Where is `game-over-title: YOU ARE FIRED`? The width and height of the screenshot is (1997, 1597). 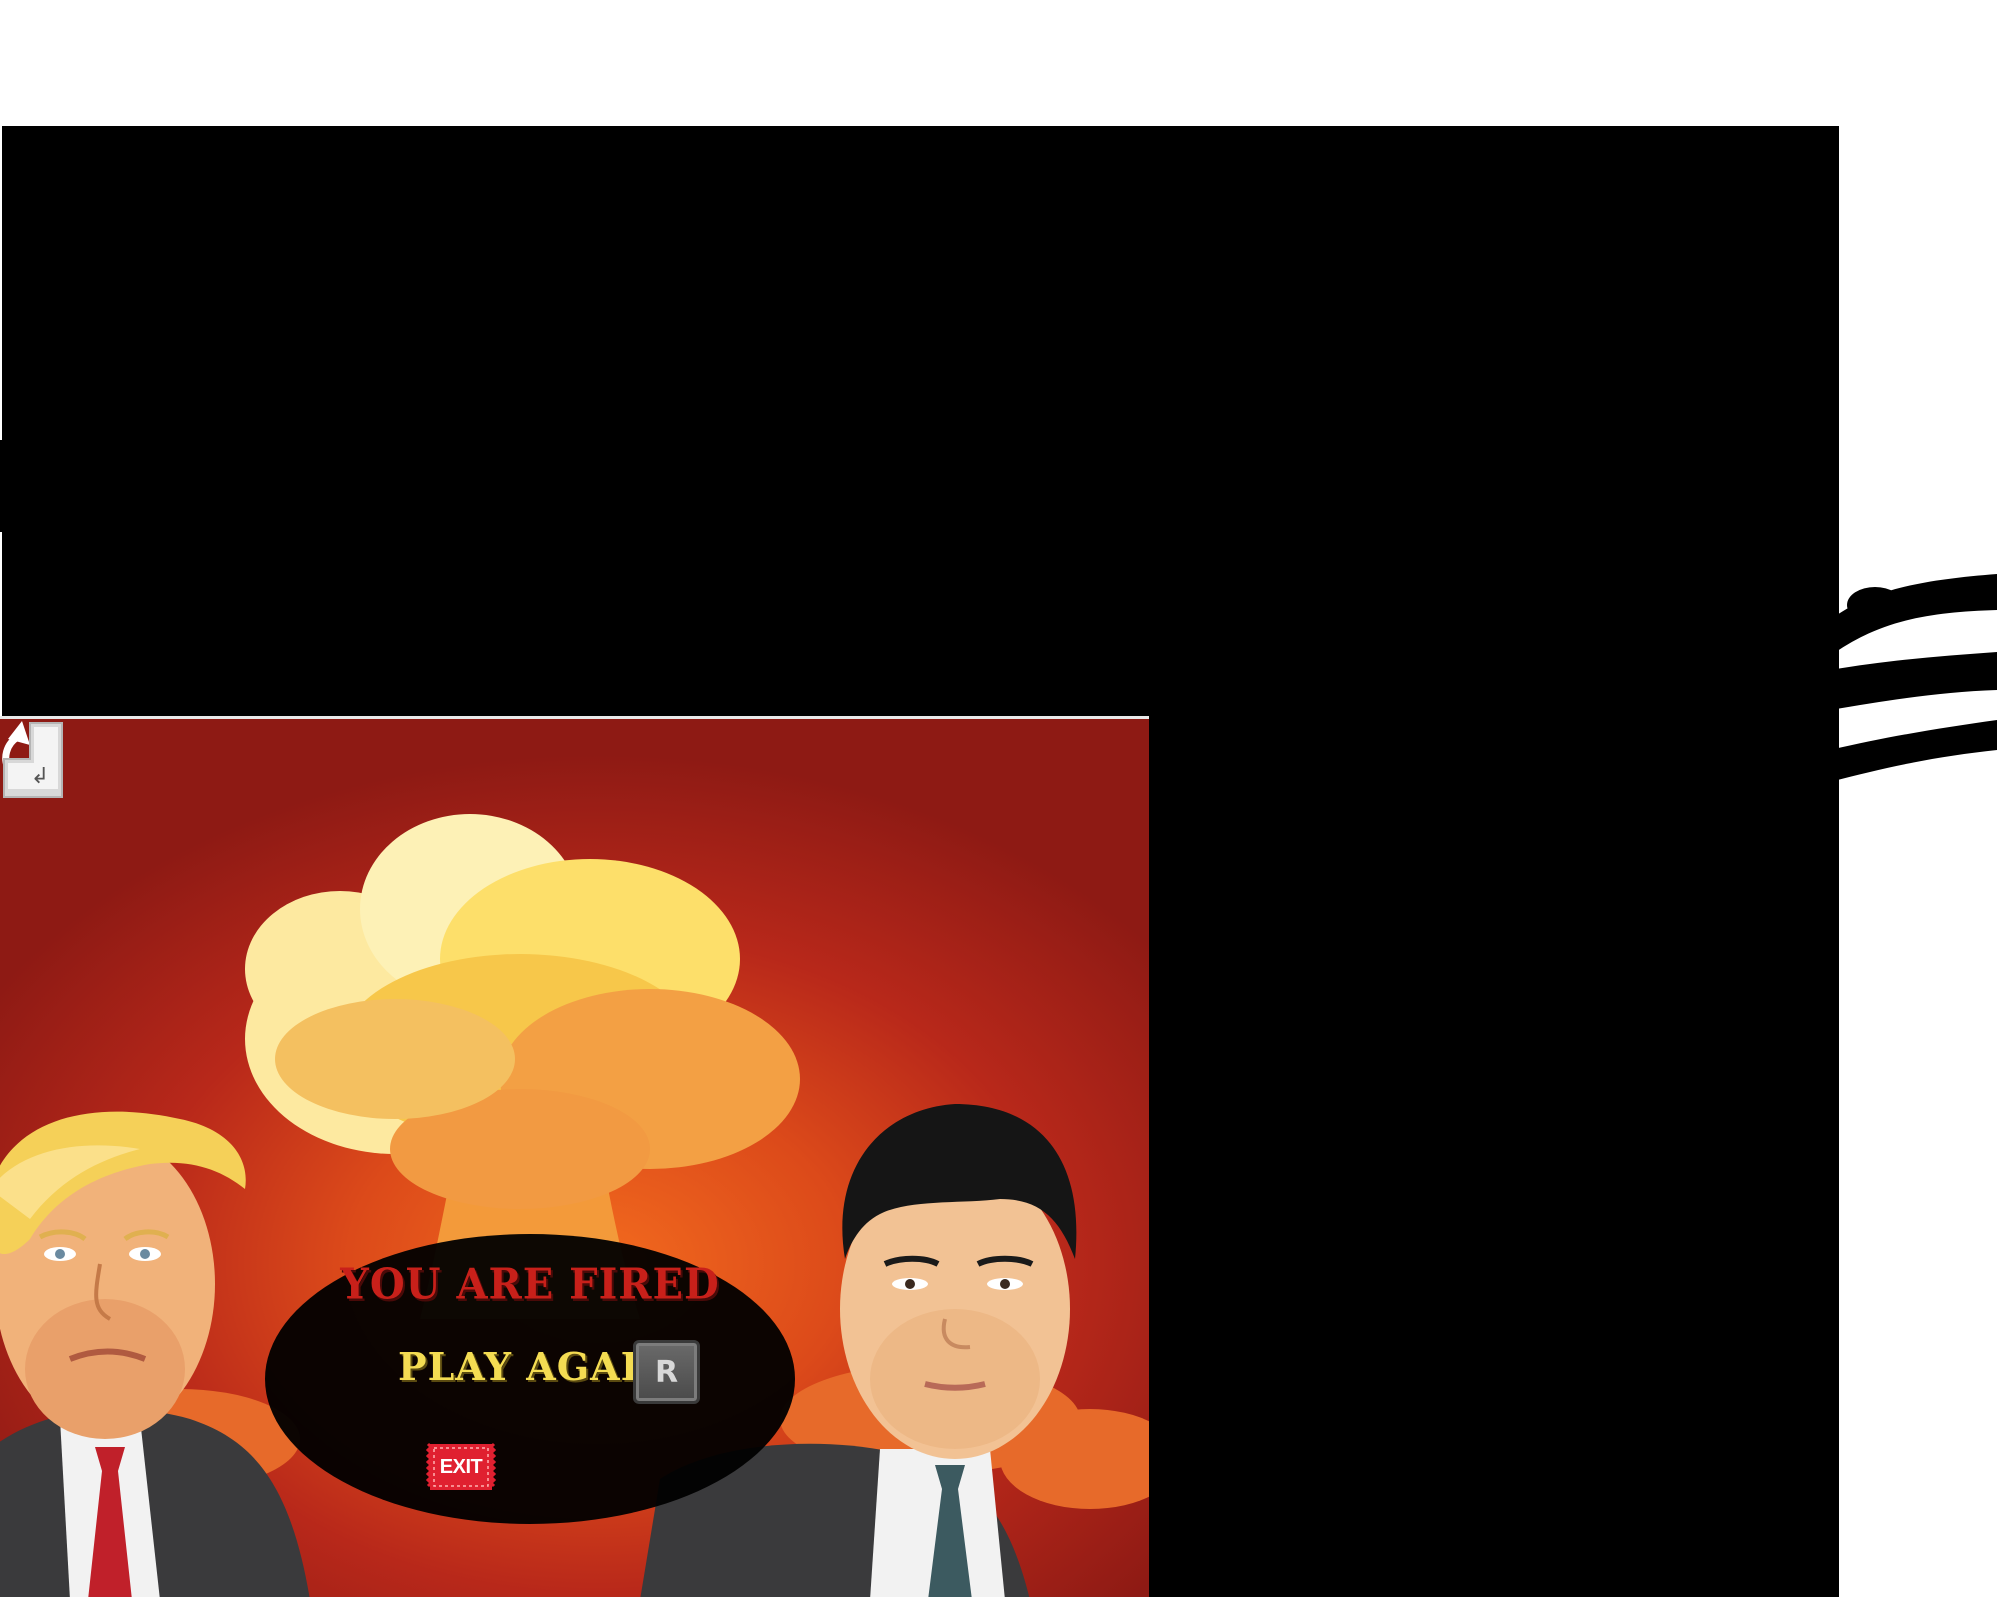
game-over-title: YOU ARE FIRED is located at coordinates (530, 1284).